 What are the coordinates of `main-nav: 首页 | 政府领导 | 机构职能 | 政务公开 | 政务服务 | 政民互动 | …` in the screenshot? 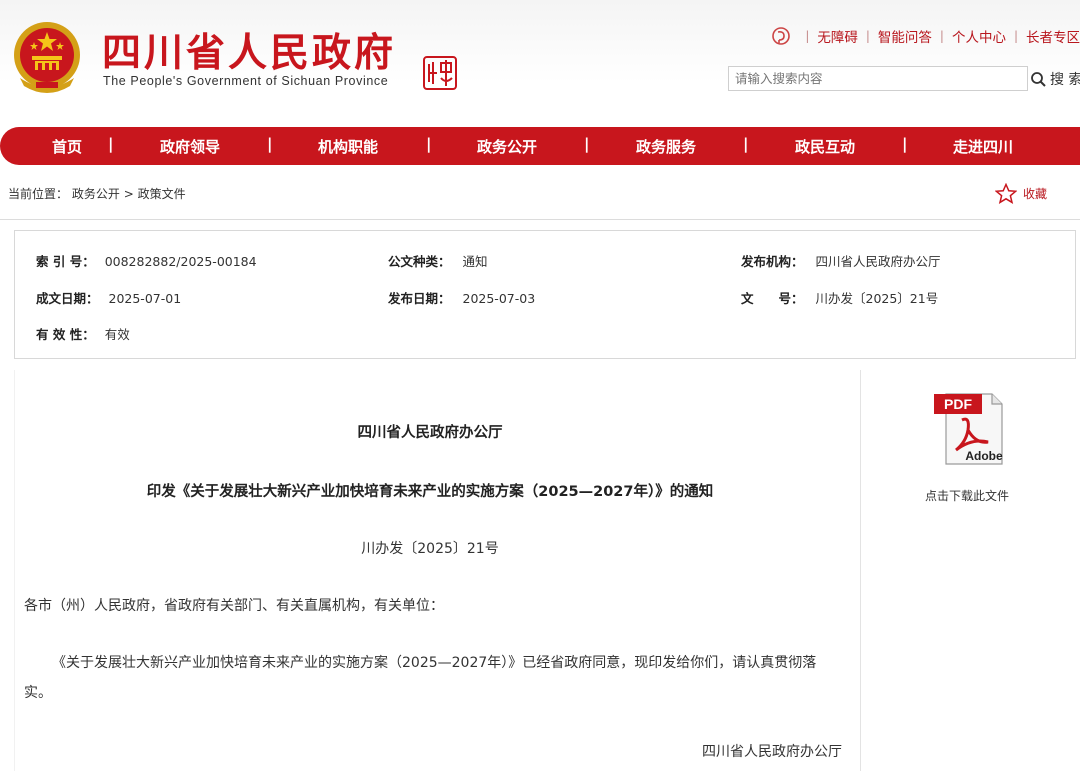 It's located at (540, 146).